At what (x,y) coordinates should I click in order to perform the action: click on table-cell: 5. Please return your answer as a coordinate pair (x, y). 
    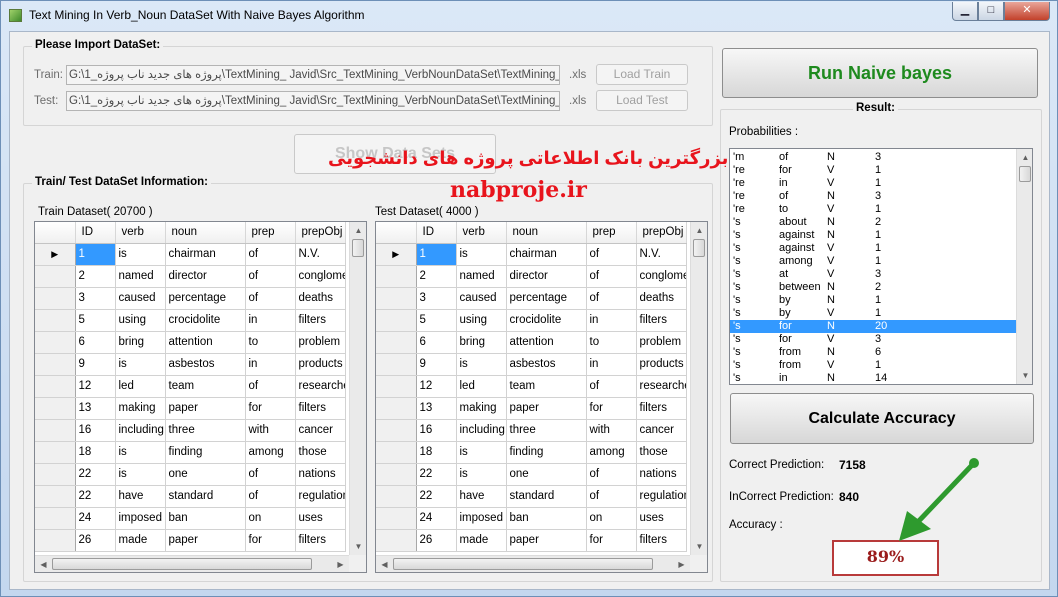
    Looking at the image, I should click on (436, 320).